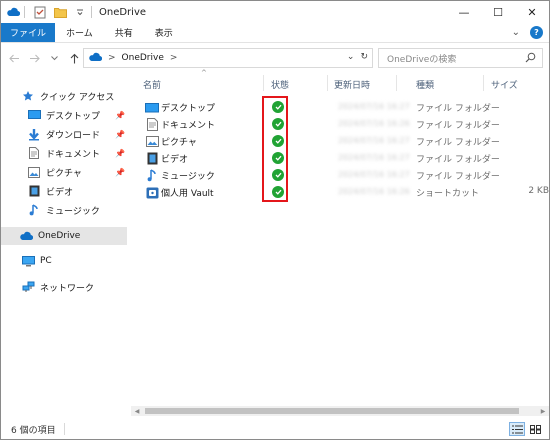 The image size is (550, 440). I want to click on desktop-folder-icon, so click(152, 107).